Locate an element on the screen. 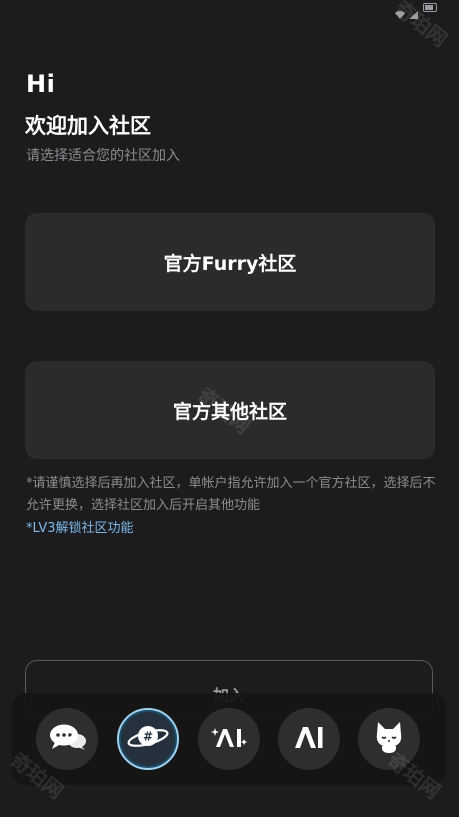 The image size is (459, 817). subtitle: 请选择适合您的社区加入 is located at coordinates (103, 156).